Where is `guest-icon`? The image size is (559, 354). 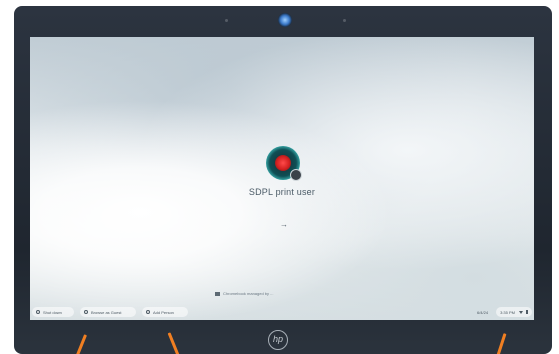
guest-icon is located at coordinates (86, 312).